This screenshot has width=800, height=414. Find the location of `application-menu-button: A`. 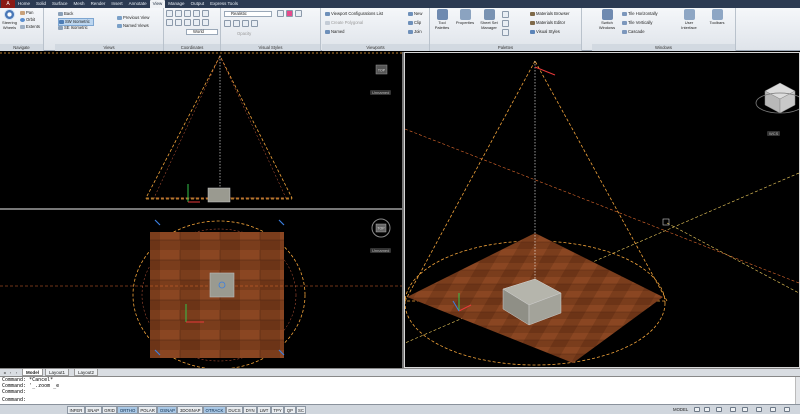

application-menu-button: A is located at coordinates (8, 4).